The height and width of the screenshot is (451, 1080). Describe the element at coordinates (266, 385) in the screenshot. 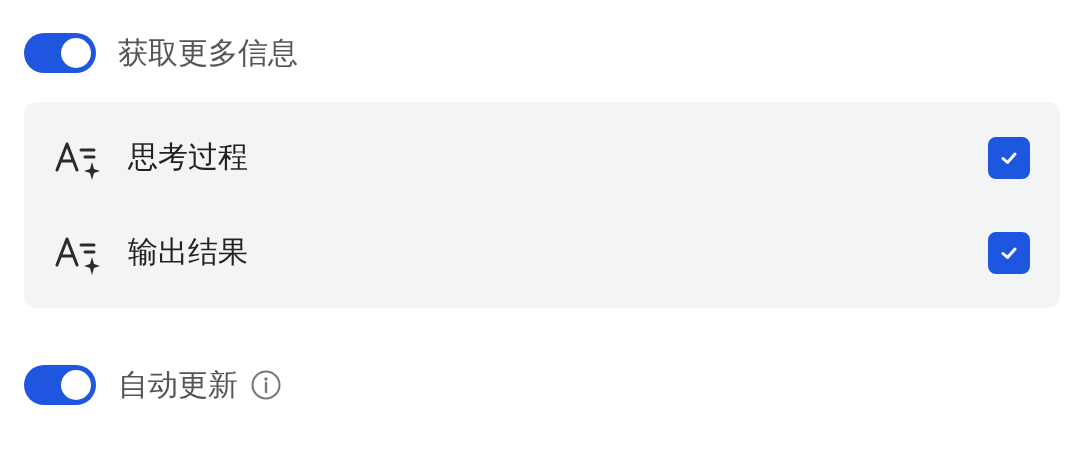

I see `info-icon` at that location.